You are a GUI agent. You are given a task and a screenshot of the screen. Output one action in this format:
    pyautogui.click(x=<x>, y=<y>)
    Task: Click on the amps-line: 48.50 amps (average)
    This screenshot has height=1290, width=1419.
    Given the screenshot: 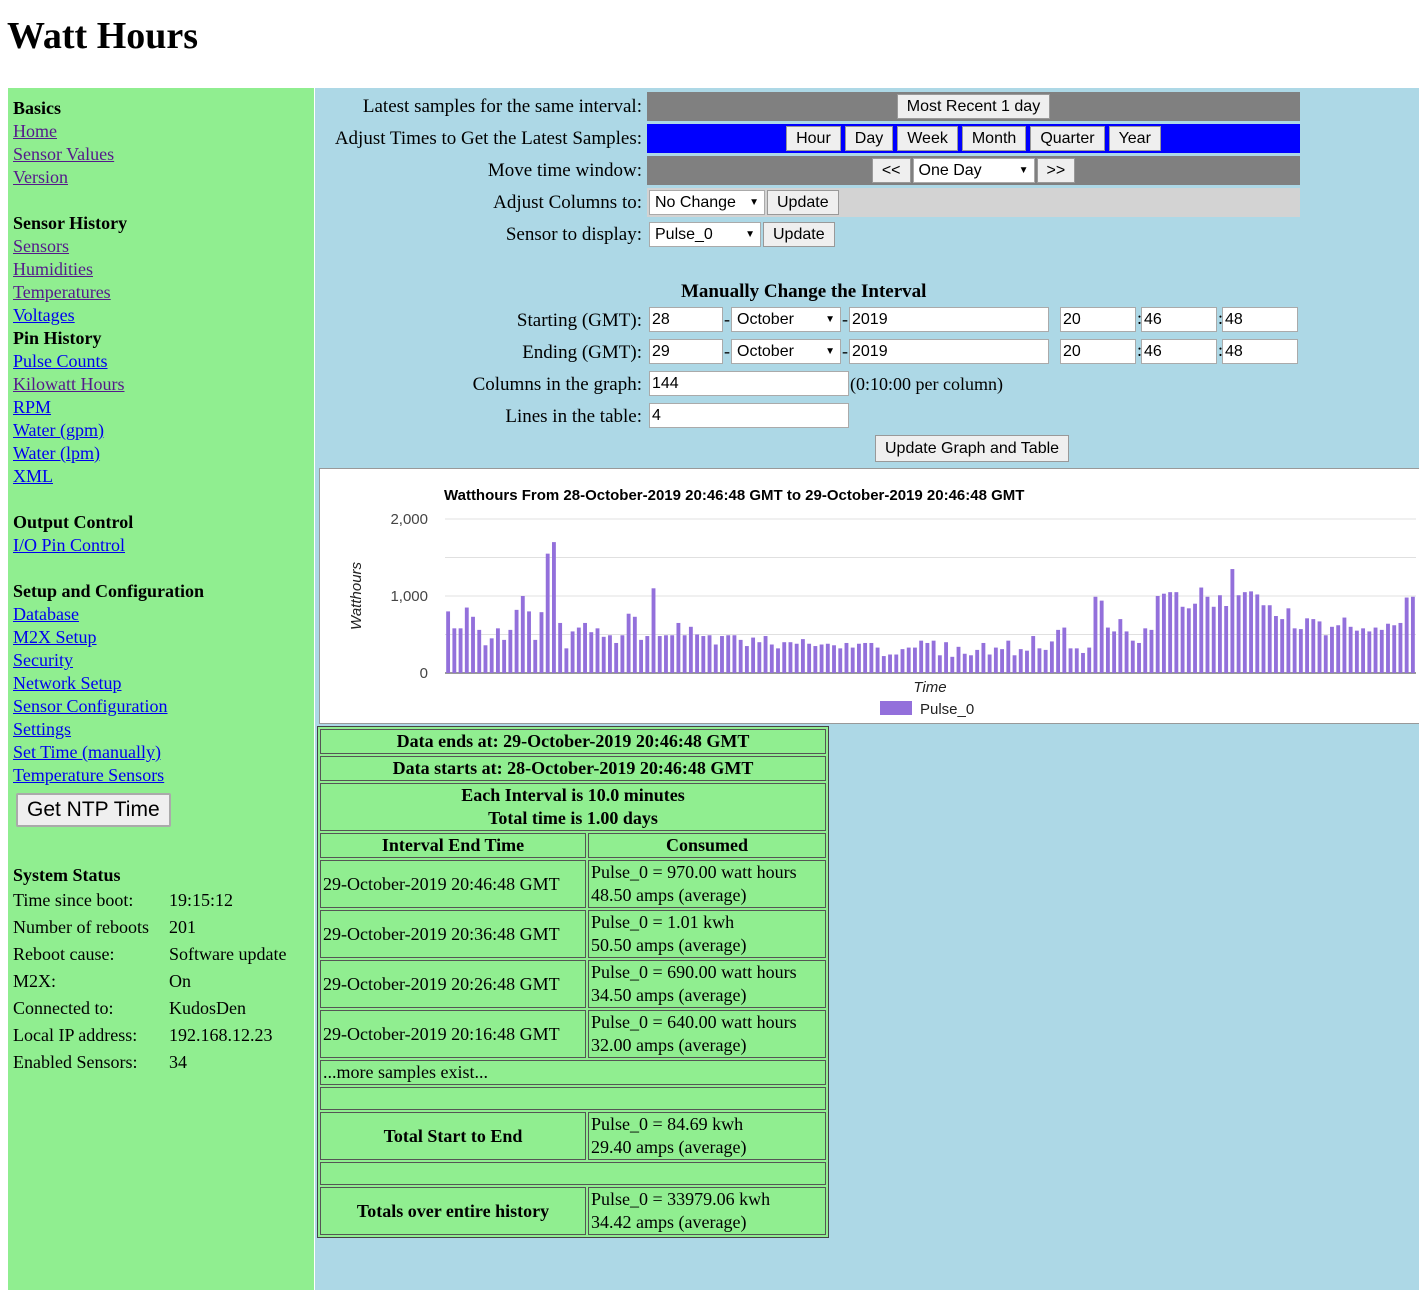 What is the action you would take?
    pyautogui.click(x=669, y=895)
    